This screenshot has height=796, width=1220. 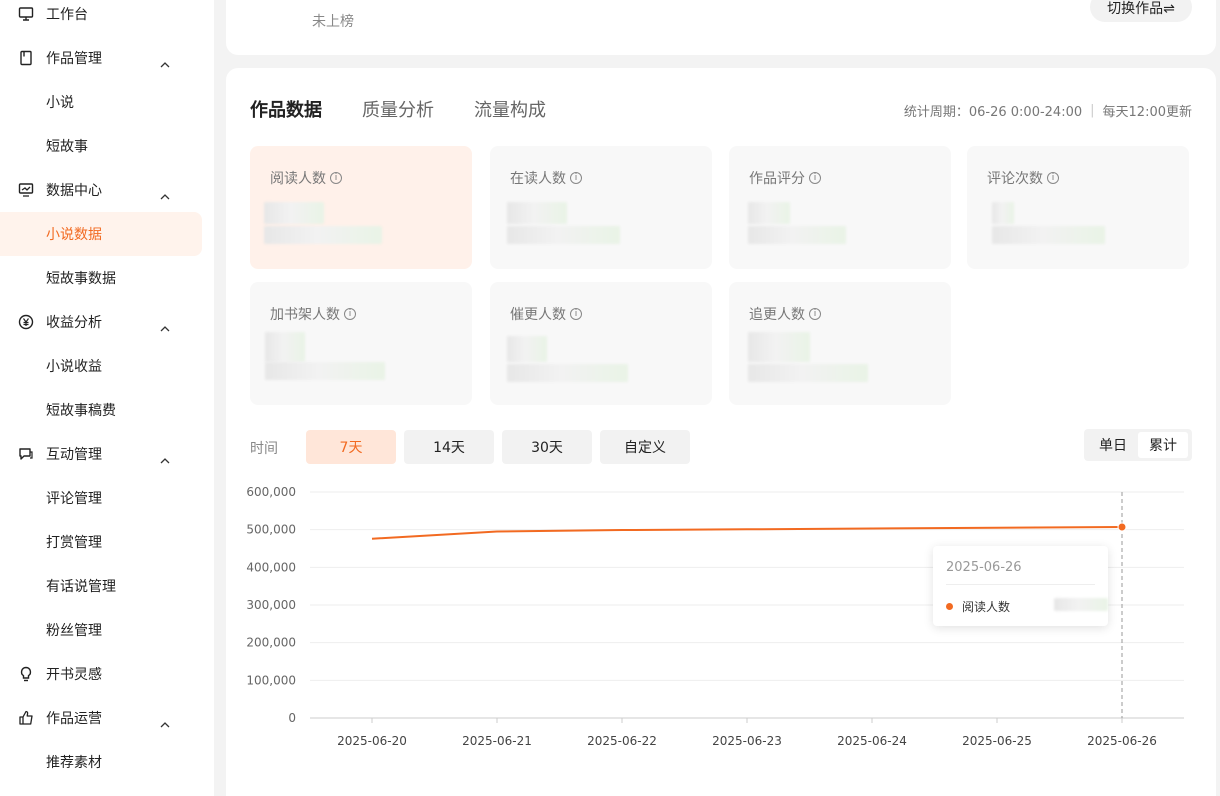 I want to click on sidebar-item-label: 小说数据, so click(x=74, y=235).